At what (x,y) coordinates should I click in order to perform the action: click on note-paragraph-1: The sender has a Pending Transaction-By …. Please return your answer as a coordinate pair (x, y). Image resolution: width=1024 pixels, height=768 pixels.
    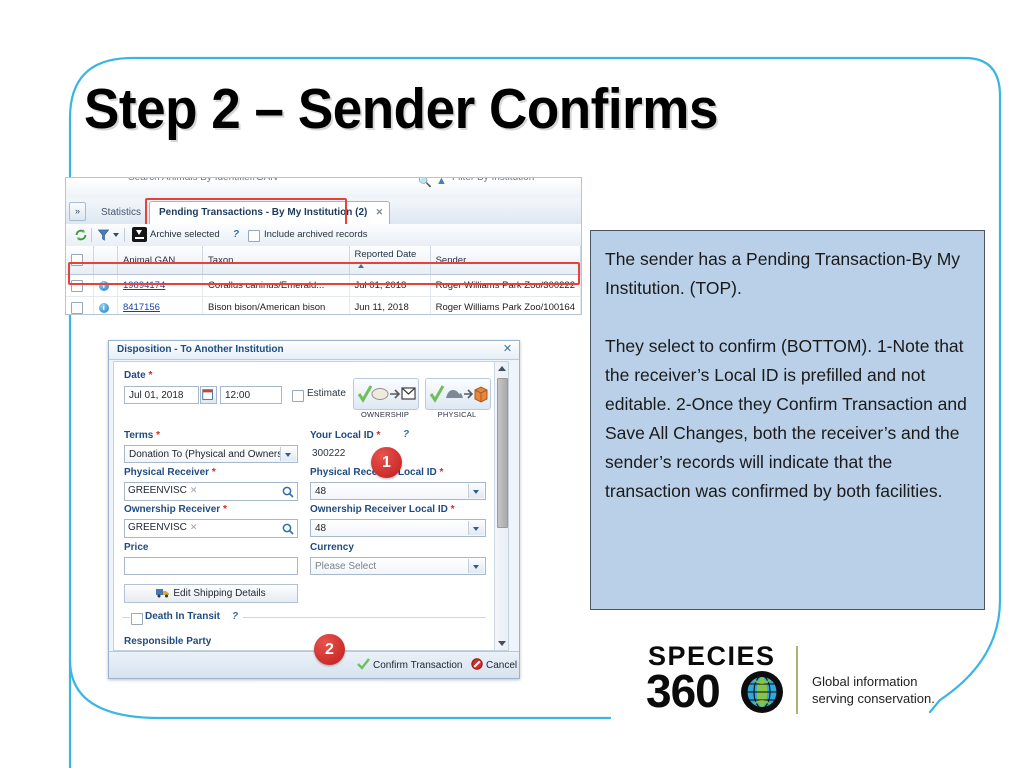
    Looking at the image, I should click on (783, 273).